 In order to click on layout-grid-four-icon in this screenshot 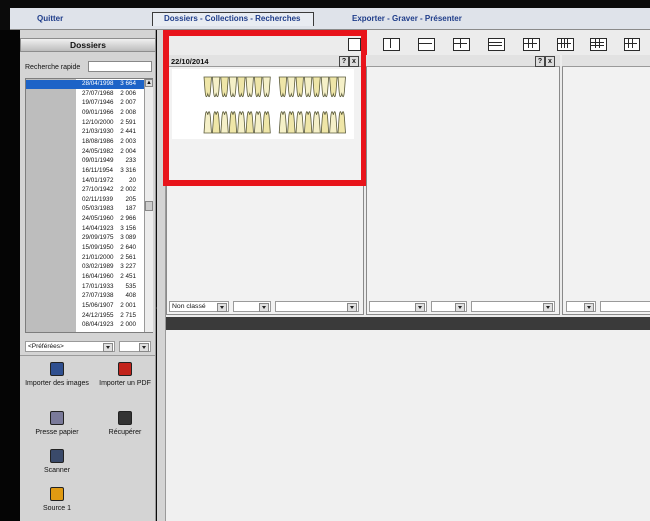, I will do `click(461, 44)`.